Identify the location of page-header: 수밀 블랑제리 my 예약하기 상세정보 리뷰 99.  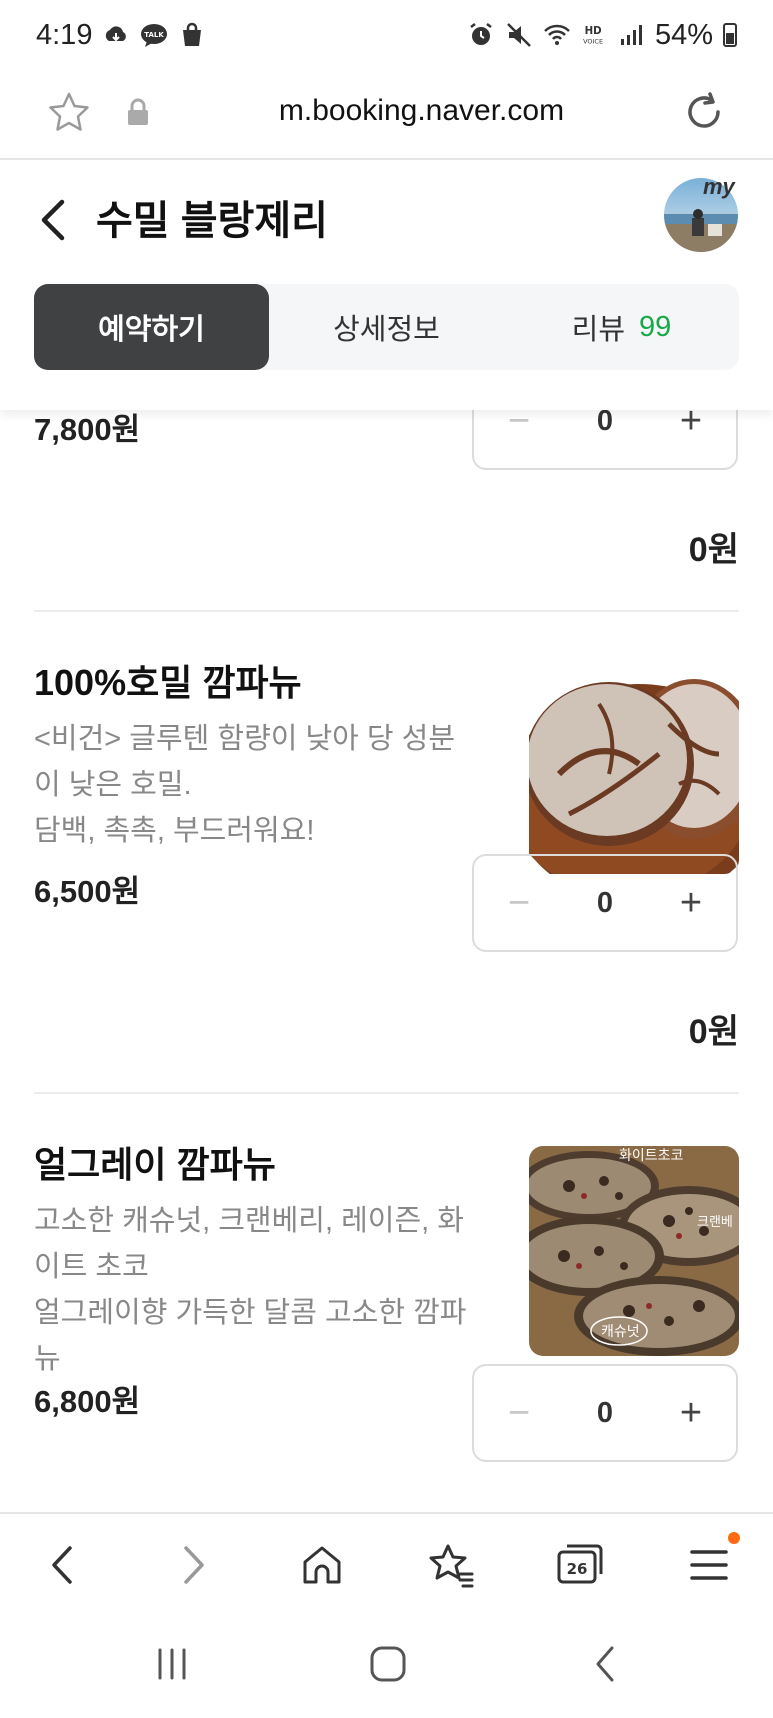
(386, 285).